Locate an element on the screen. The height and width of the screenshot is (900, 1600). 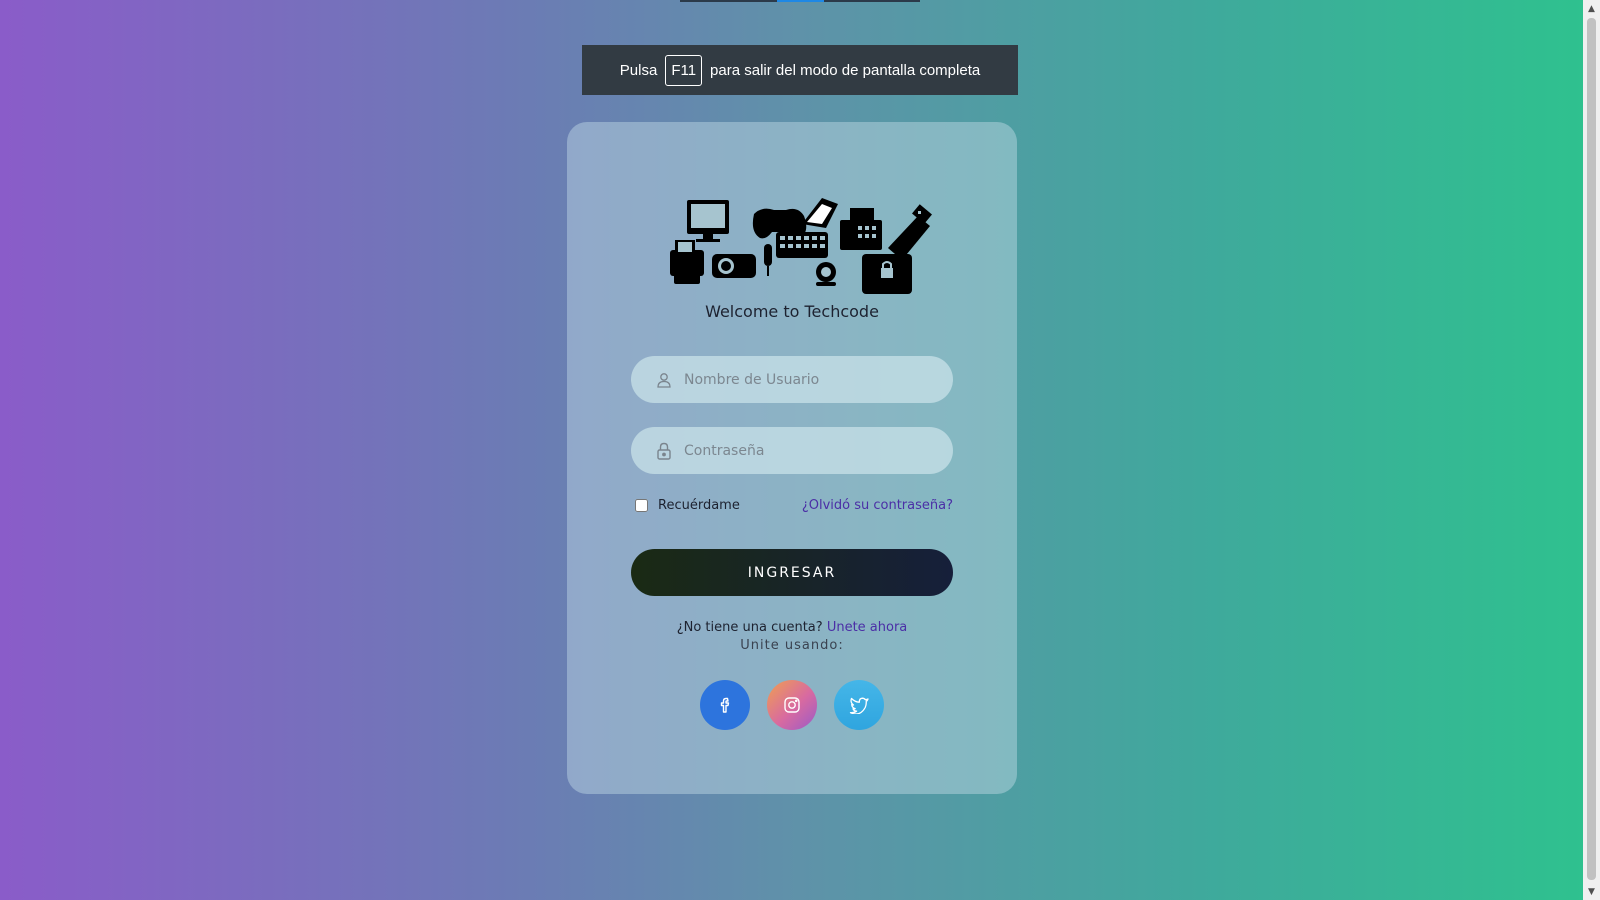
instagram-login-button is located at coordinates (792, 705).